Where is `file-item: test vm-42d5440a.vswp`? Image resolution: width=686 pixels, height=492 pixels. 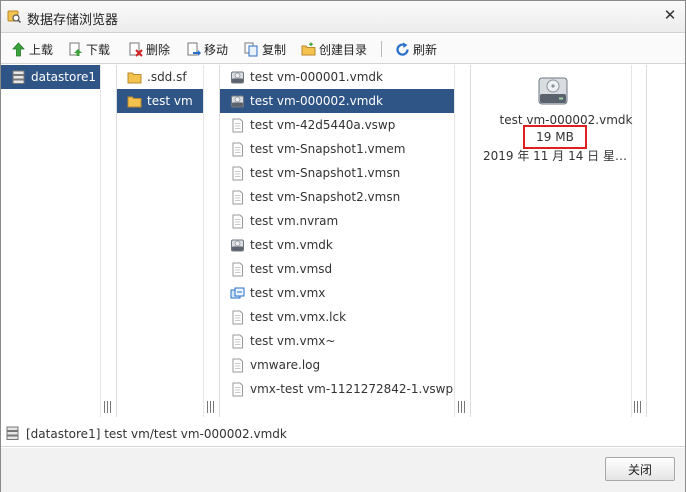
file-item: test vm-42d5440a.vswp is located at coordinates (337, 125).